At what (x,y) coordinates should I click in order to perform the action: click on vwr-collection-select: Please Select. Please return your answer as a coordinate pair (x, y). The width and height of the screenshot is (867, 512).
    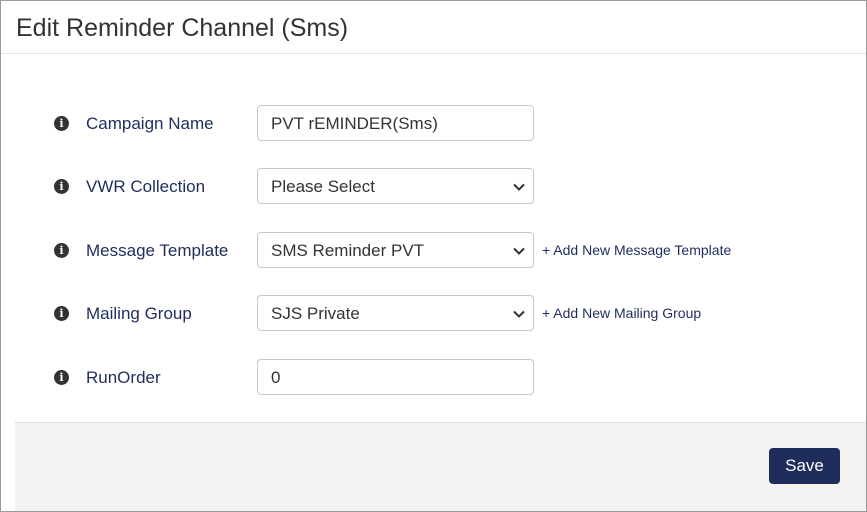
    Looking at the image, I should click on (395, 186).